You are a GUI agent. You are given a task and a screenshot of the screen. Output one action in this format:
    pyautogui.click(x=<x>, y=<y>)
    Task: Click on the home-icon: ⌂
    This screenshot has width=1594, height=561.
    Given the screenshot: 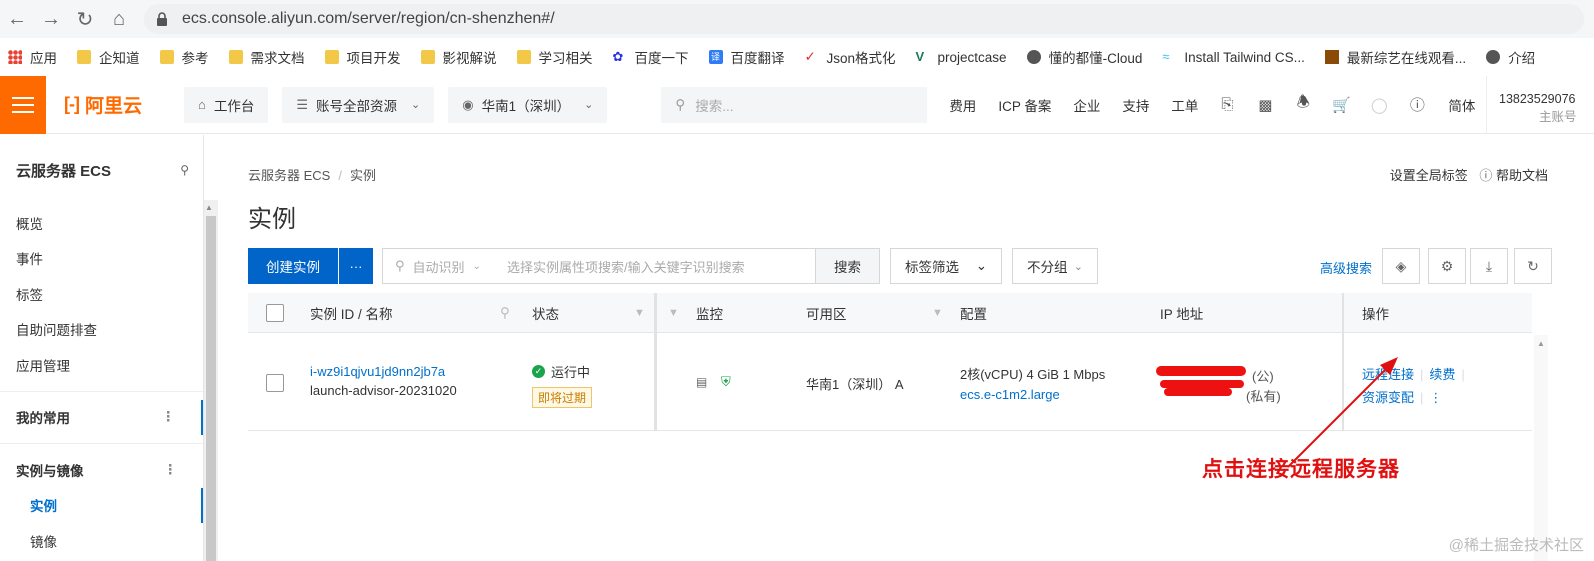 What is the action you would take?
    pyautogui.click(x=119, y=19)
    